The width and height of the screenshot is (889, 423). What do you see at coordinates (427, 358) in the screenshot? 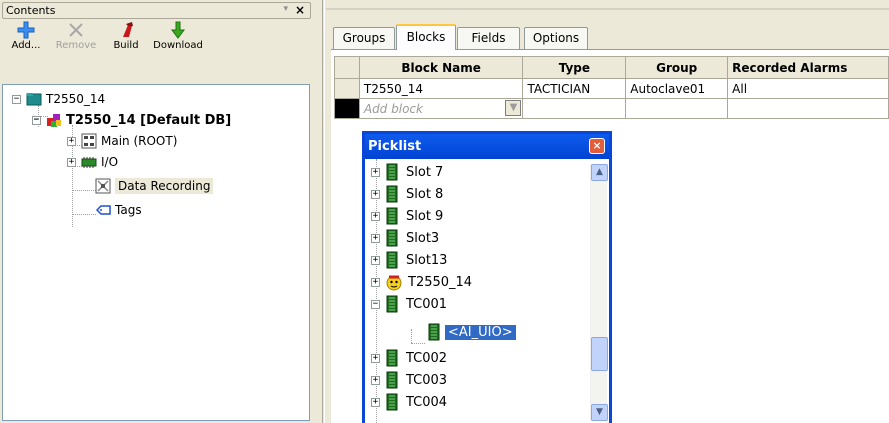
I see `picklist-item-label: TC002` at bounding box center [427, 358].